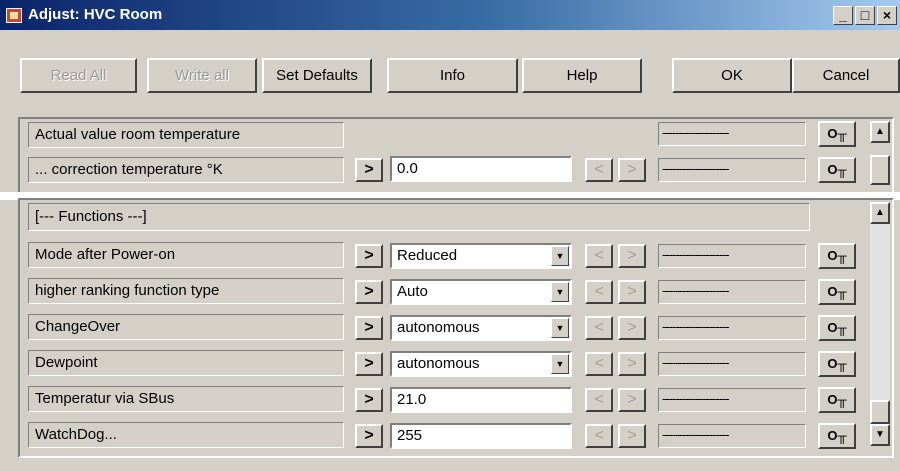 Image resolution: width=900 pixels, height=471 pixels. Describe the element at coordinates (865, 15) in the screenshot. I see `maximize-button: □` at that location.